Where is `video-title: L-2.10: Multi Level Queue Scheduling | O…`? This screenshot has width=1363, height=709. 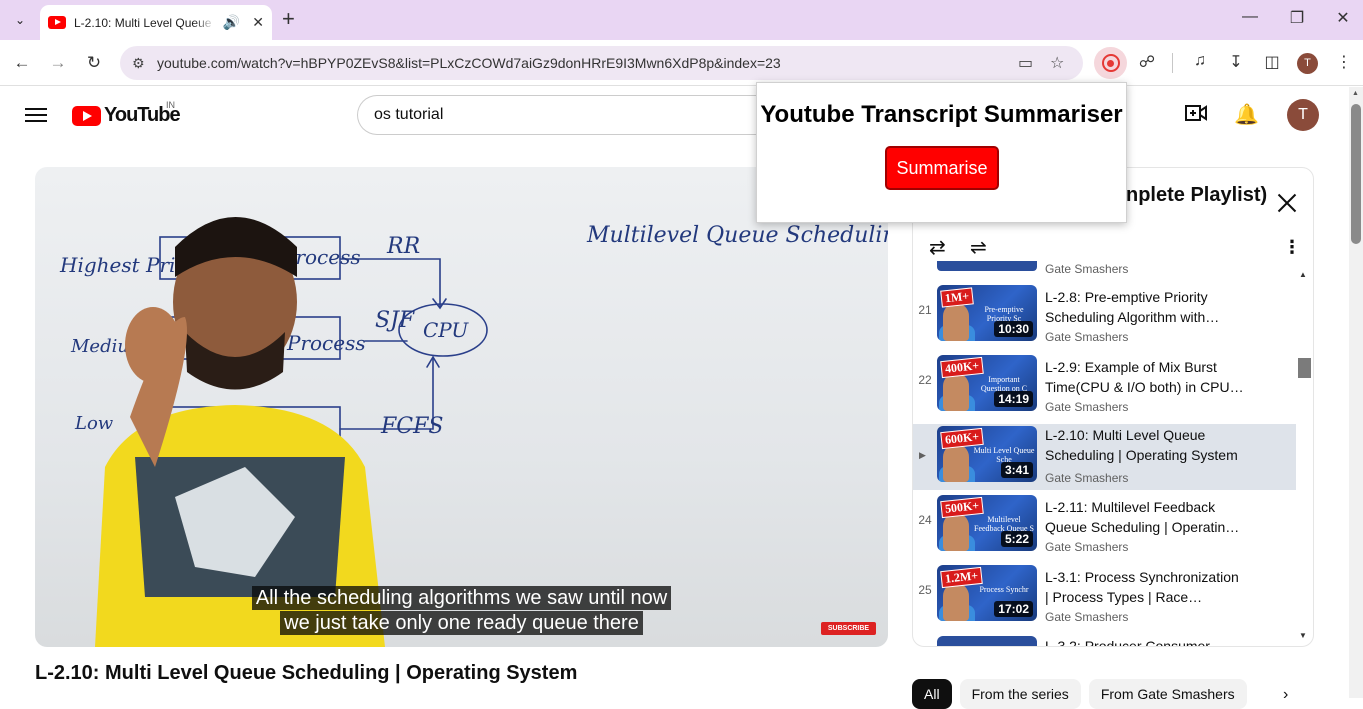 video-title: L-2.10: Multi Level Queue Scheduling | O… is located at coordinates (306, 673).